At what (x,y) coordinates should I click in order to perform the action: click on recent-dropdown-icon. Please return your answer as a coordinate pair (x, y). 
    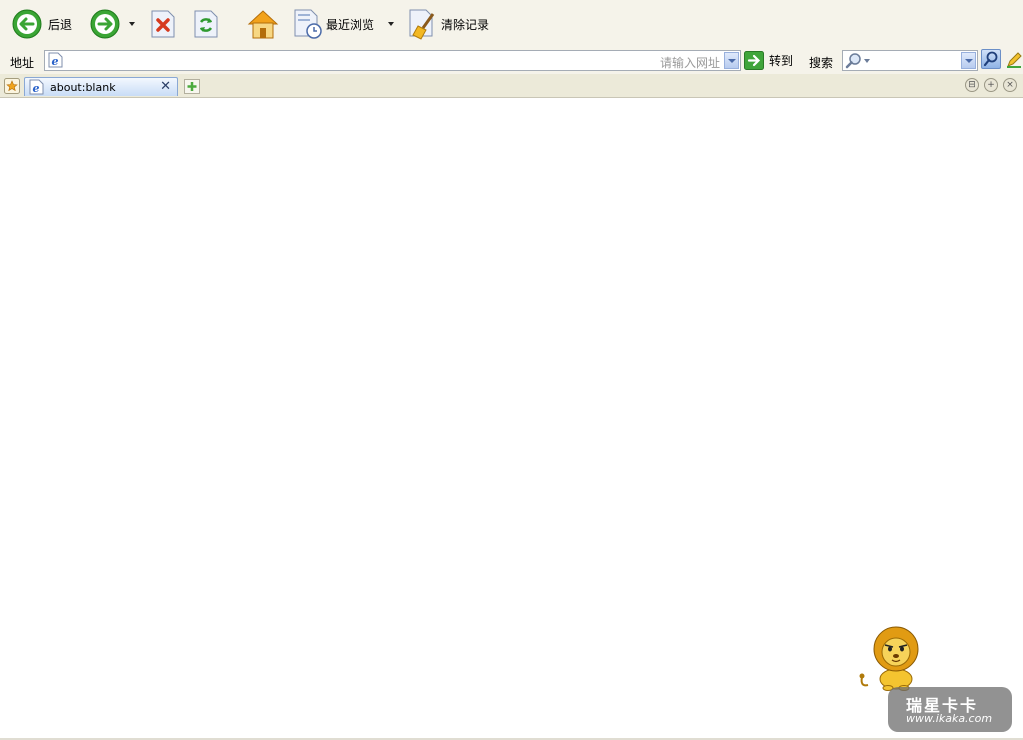
    Looking at the image, I should click on (391, 24).